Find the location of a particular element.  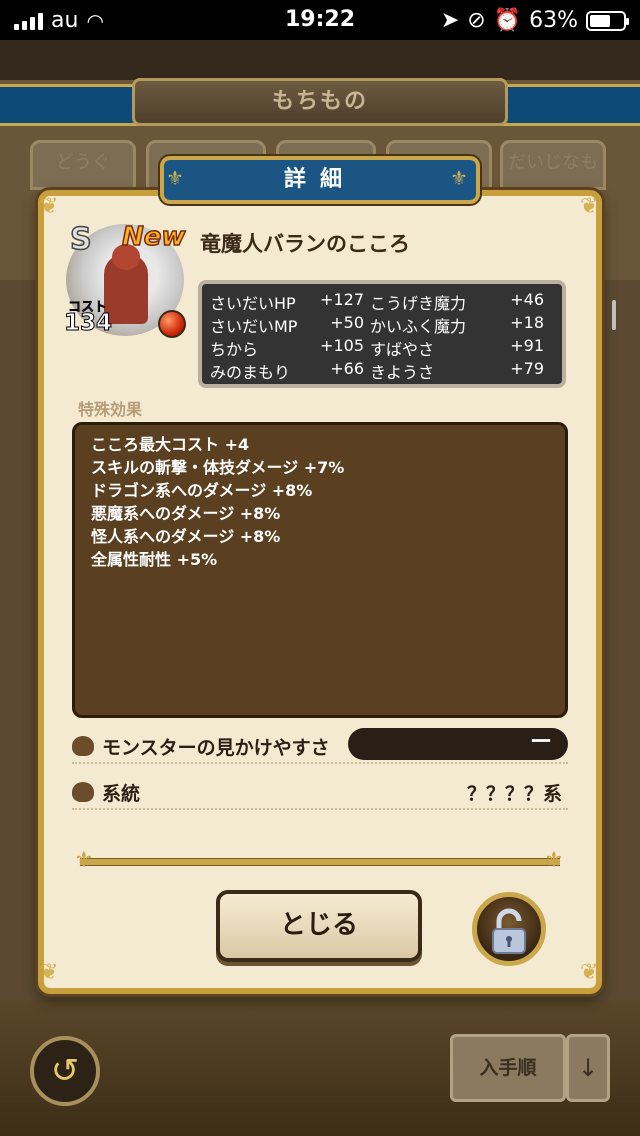

stat-label: さいだいMP is located at coordinates (254, 326).